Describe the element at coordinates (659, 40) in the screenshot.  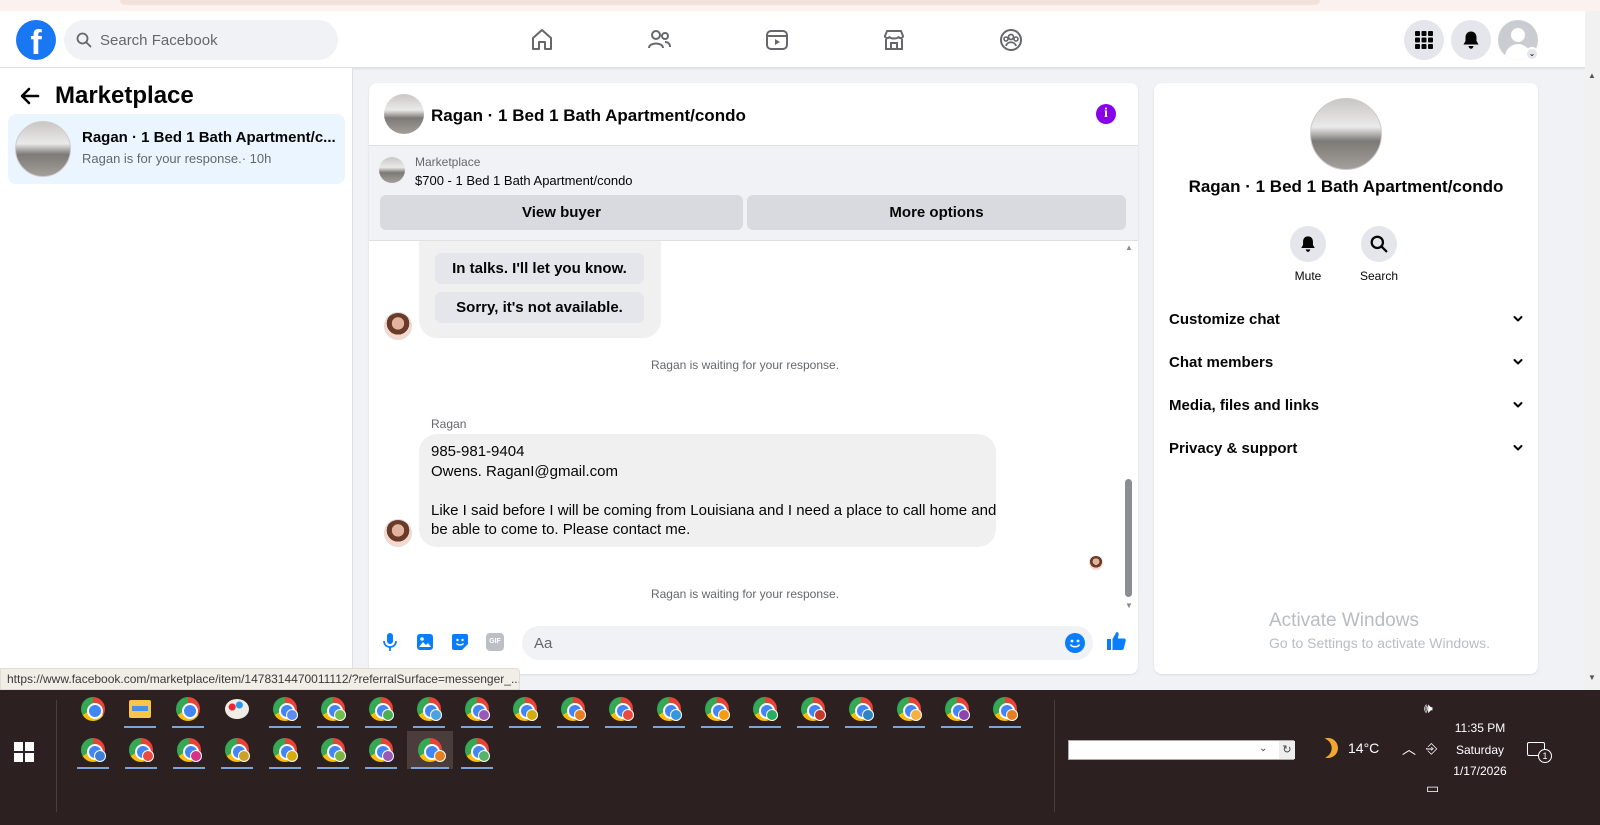
I see `friends-icon` at that location.